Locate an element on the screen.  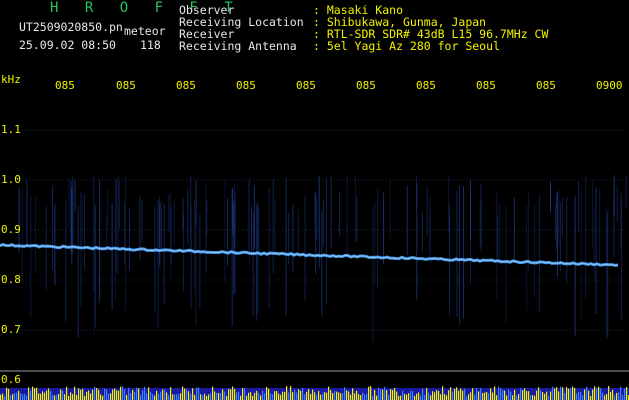
axis-unit: kHz is located at coordinates (11, 79).